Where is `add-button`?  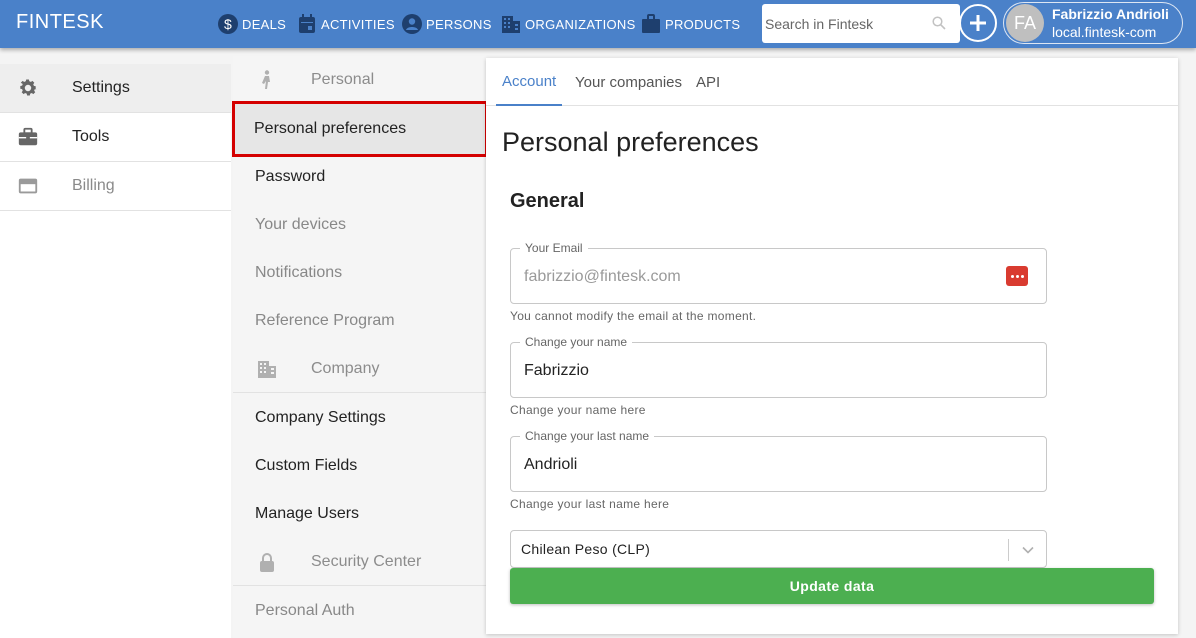 add-button is located at coordinates (978, 23).